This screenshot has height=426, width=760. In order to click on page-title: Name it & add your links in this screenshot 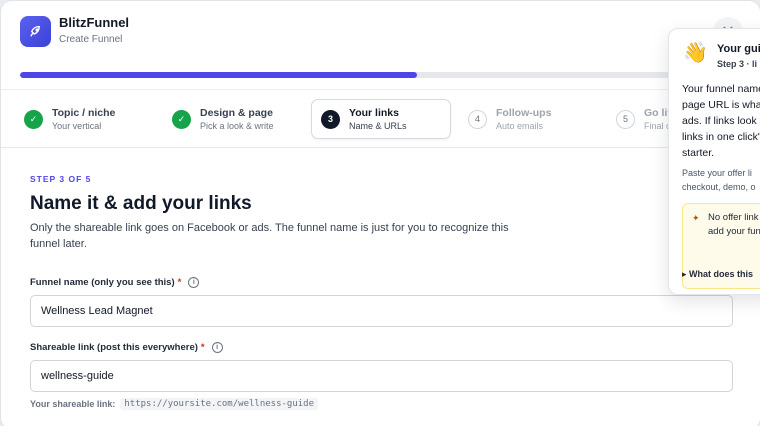, I will do `click(141, 203)`.